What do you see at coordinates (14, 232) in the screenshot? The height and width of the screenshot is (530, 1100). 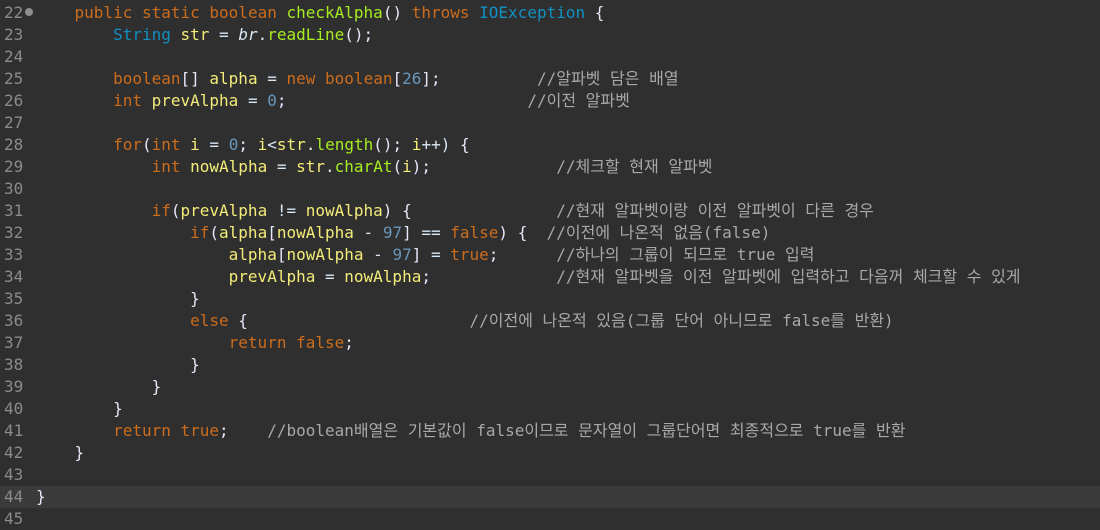 I see `line-number: 32` at bounding box center [14, 232].